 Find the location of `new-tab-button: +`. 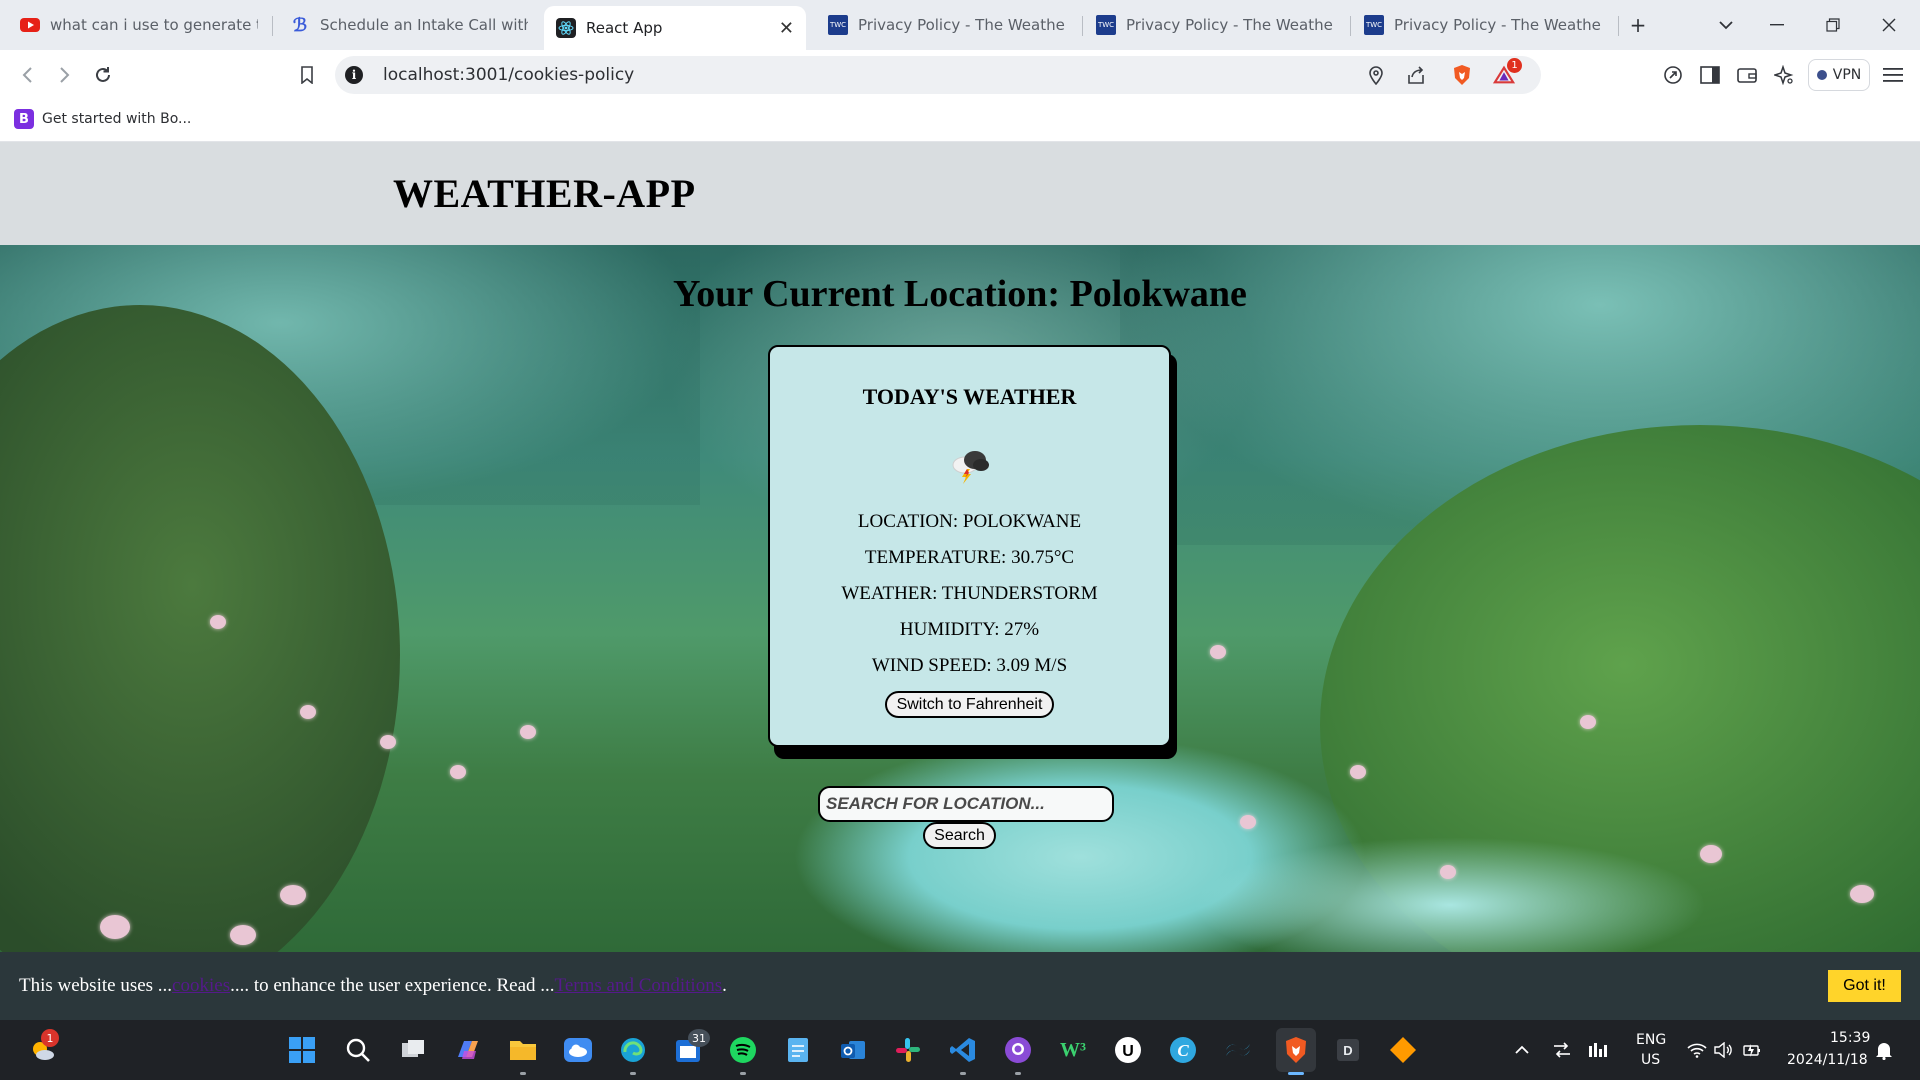

new-tab-button: + is located at coordinates (1638, 25).